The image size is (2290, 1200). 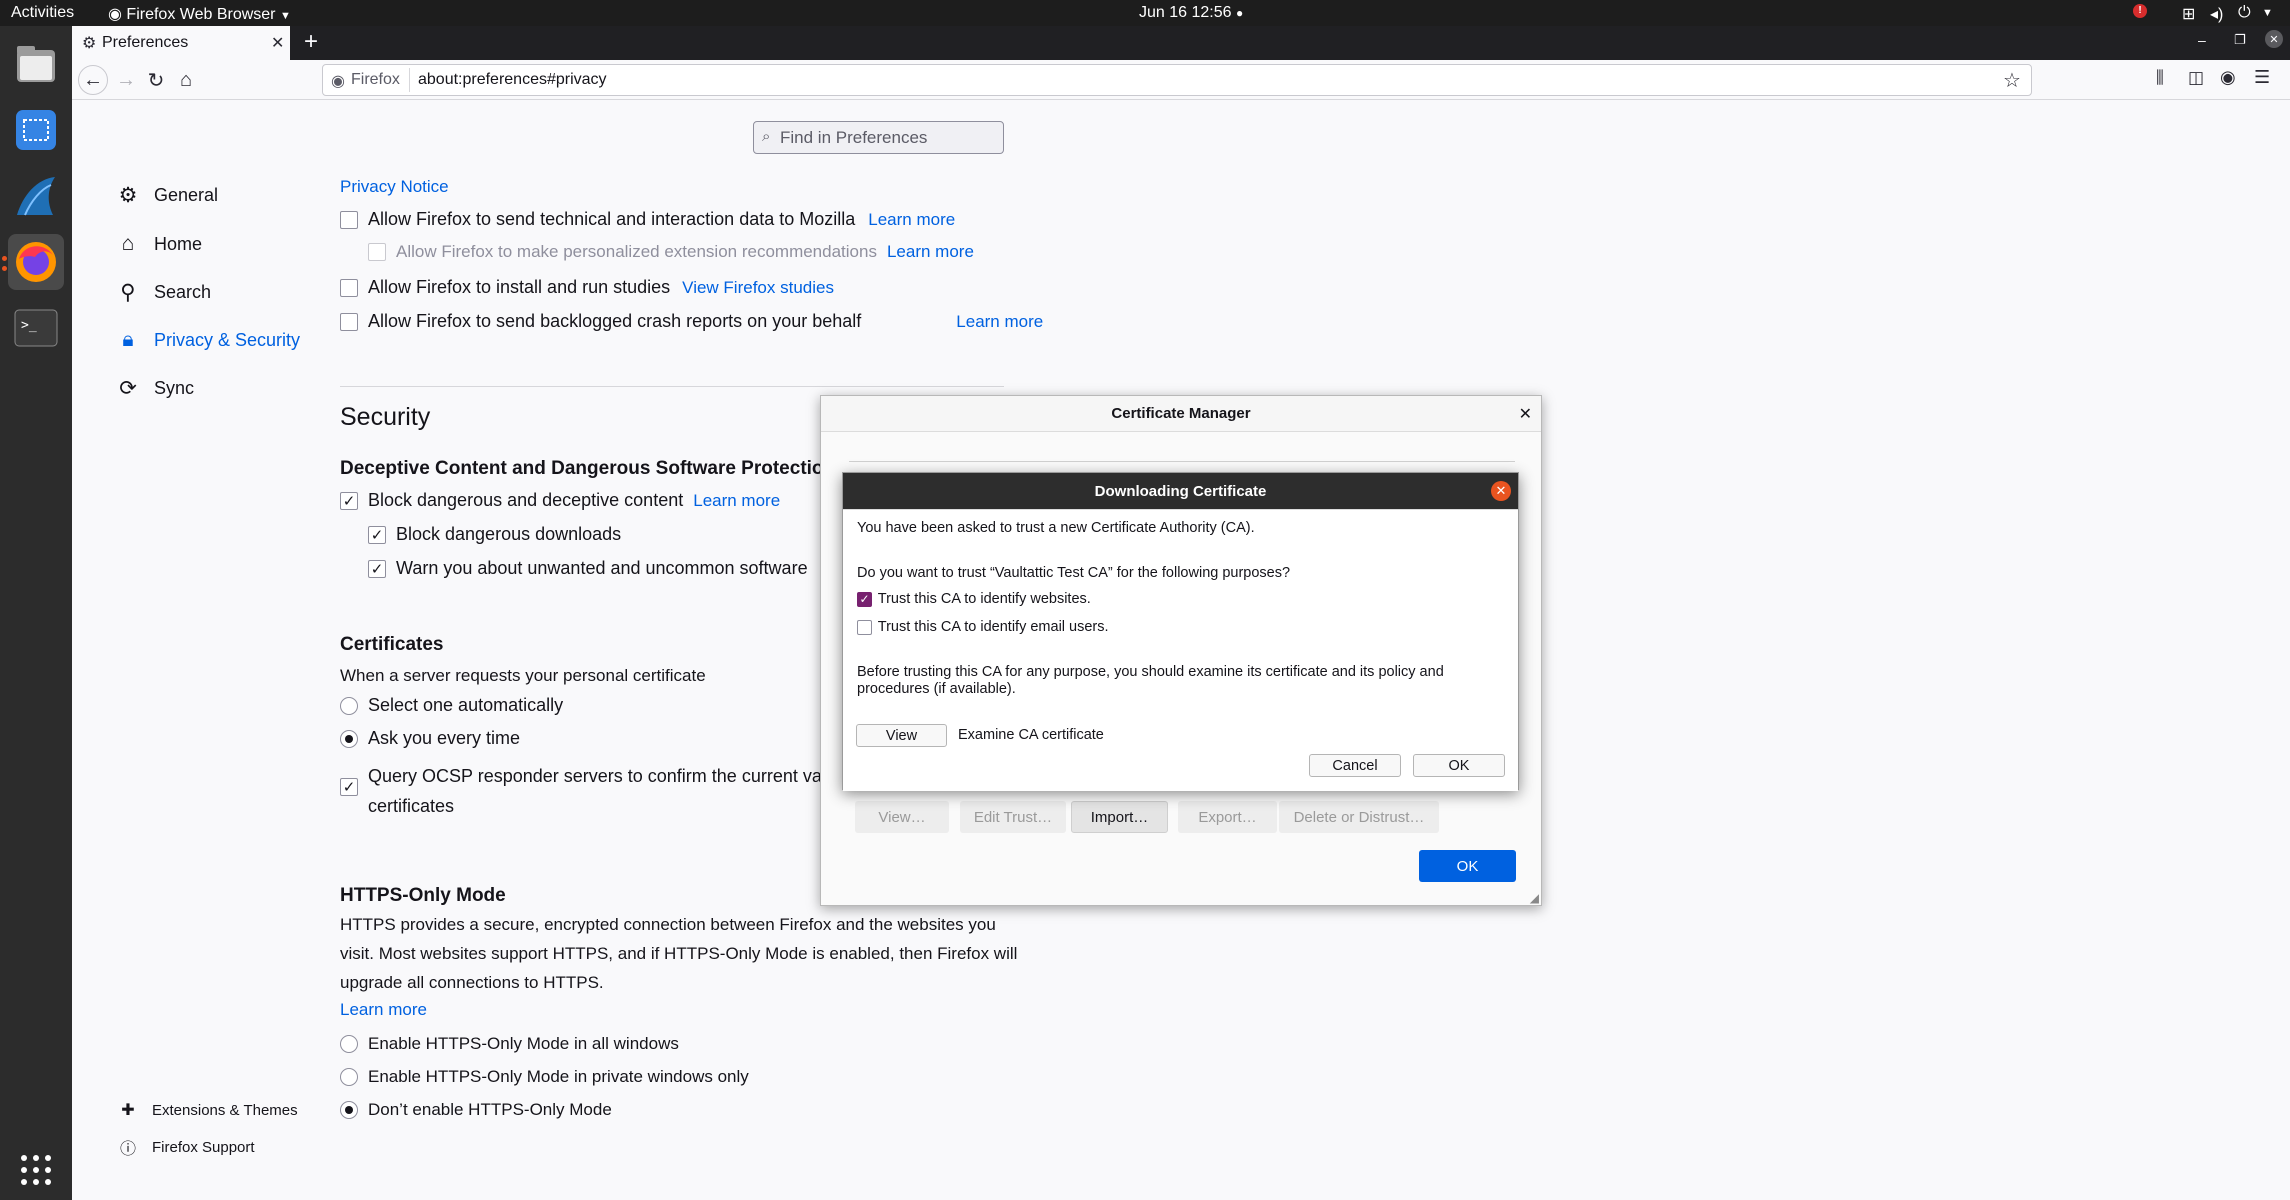 What do you see at coordinates (277, 43) in the screenshot?
I see `close-tab-icon: ✕` at bounding box center [277, 43].